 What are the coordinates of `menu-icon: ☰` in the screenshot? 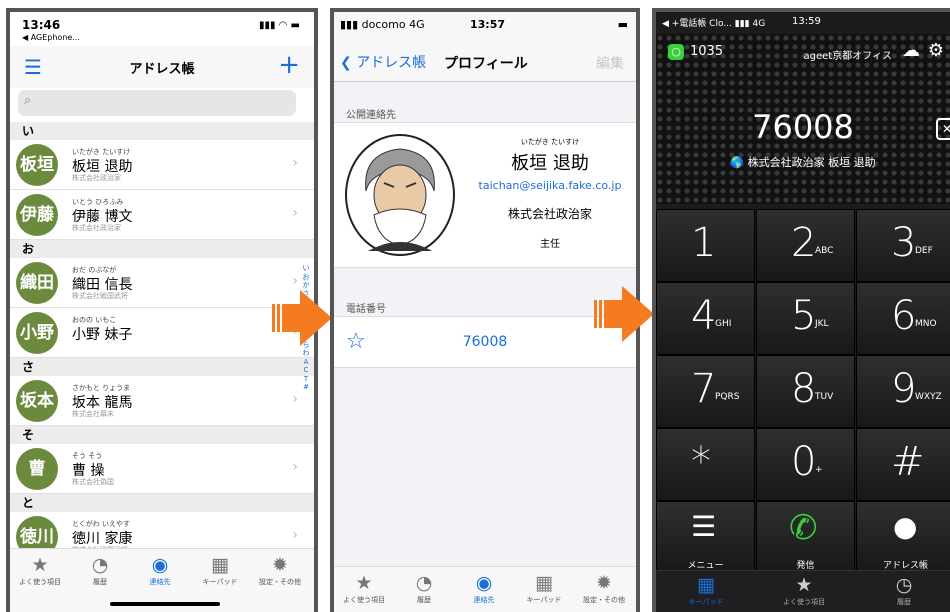 It's located at (704, 526).